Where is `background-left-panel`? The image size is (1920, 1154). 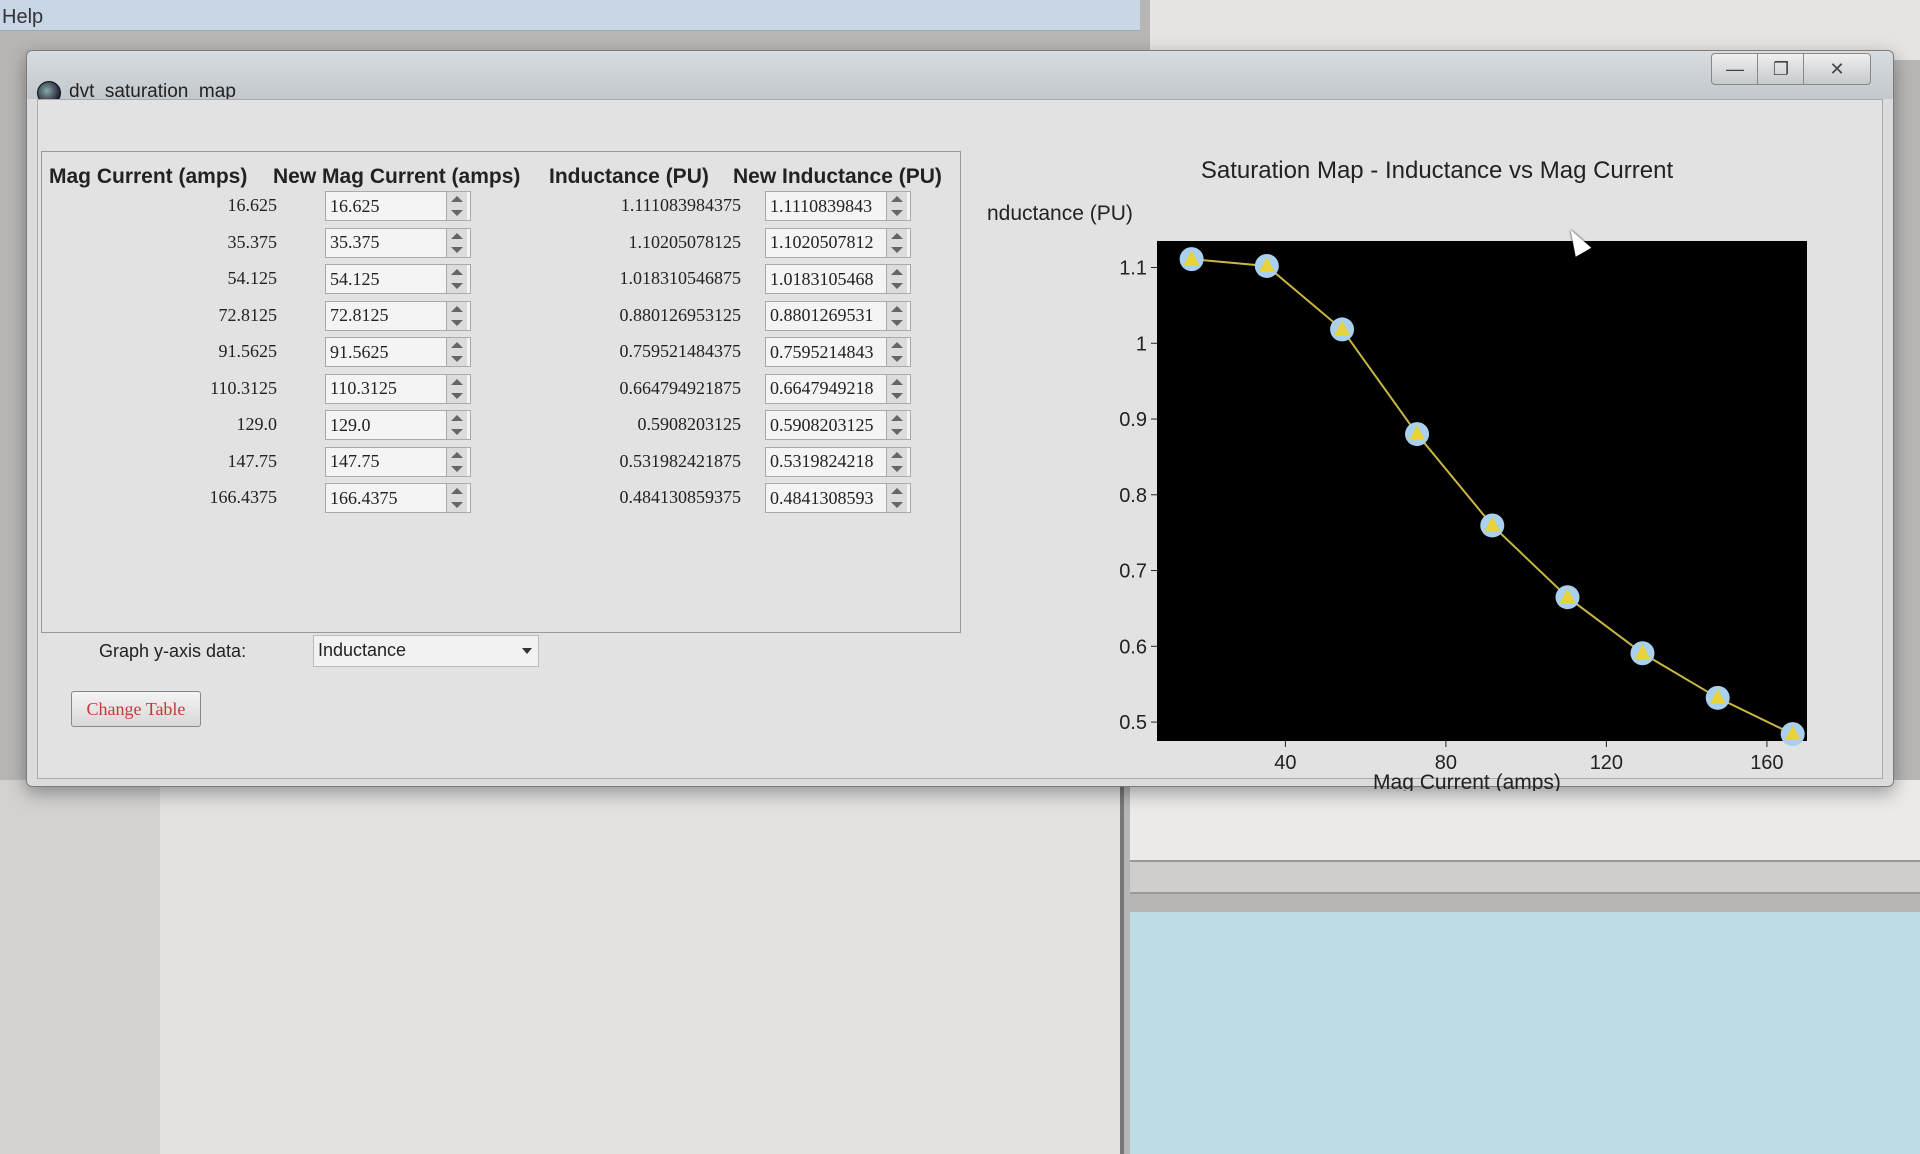 background-left-panel is located at coordinates (81, 967).